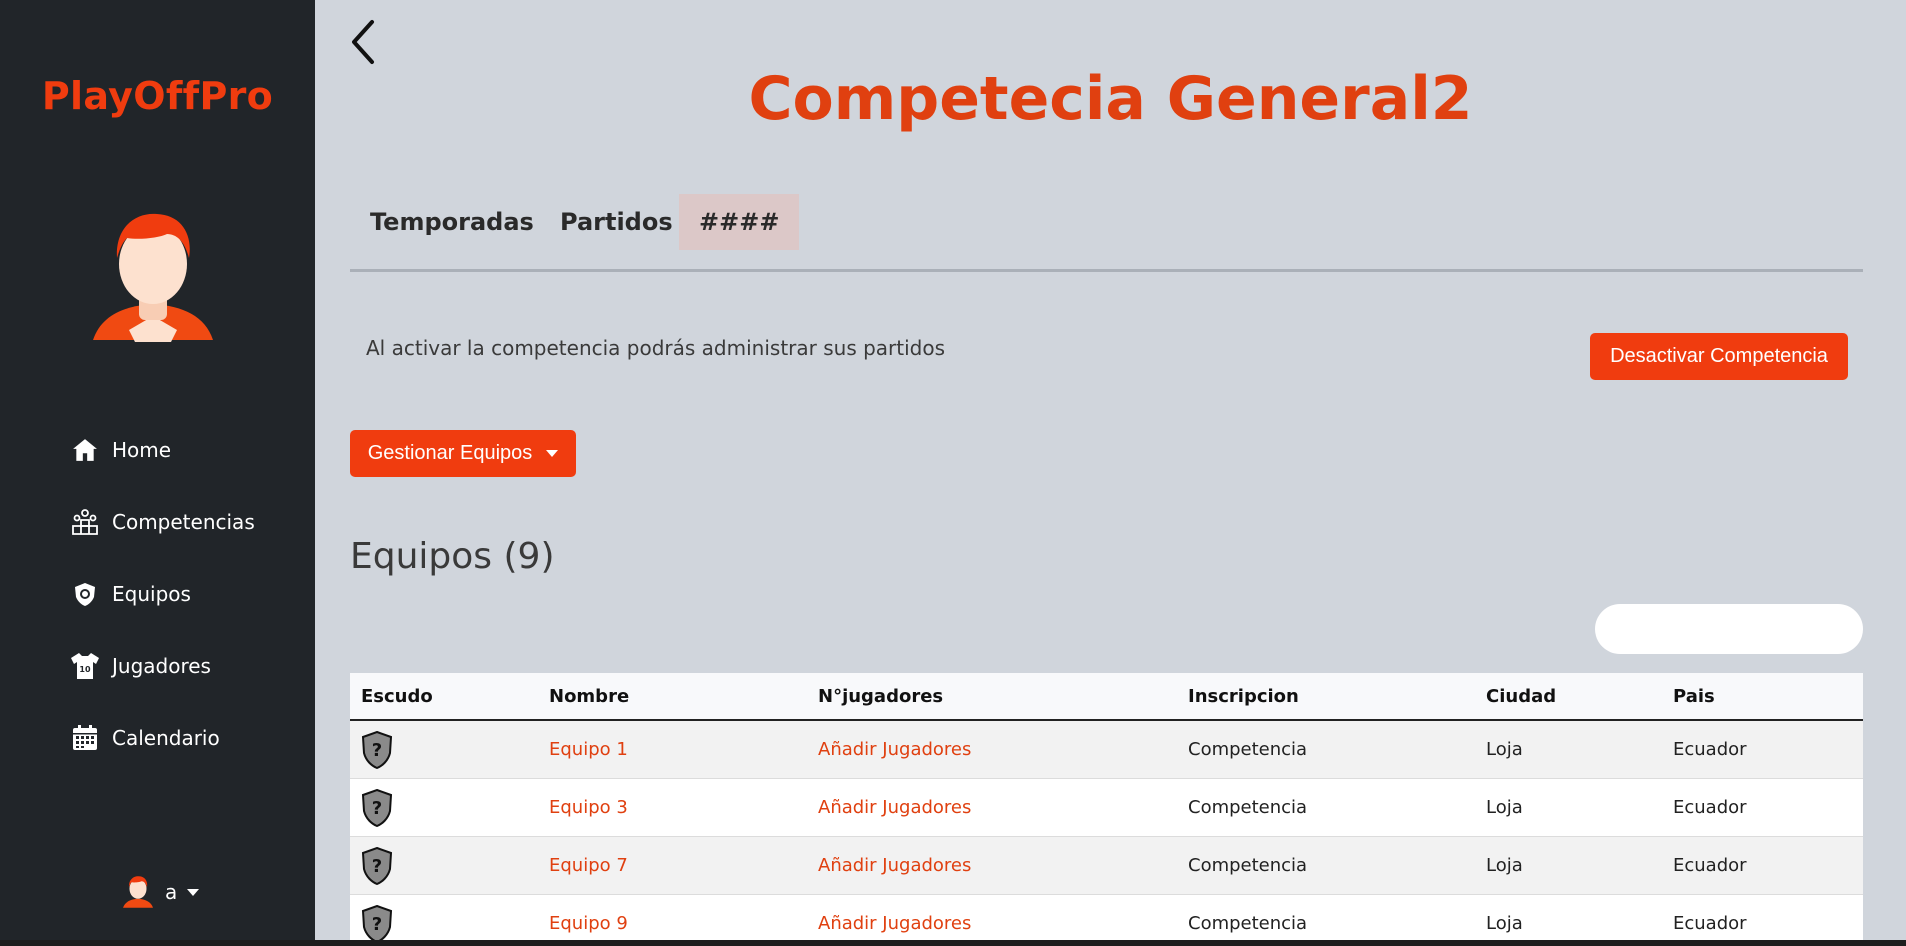  Describe the element at coordinates (151, 594) in the screenshot. I see `sidebar-item-label: Equipos` at that location.